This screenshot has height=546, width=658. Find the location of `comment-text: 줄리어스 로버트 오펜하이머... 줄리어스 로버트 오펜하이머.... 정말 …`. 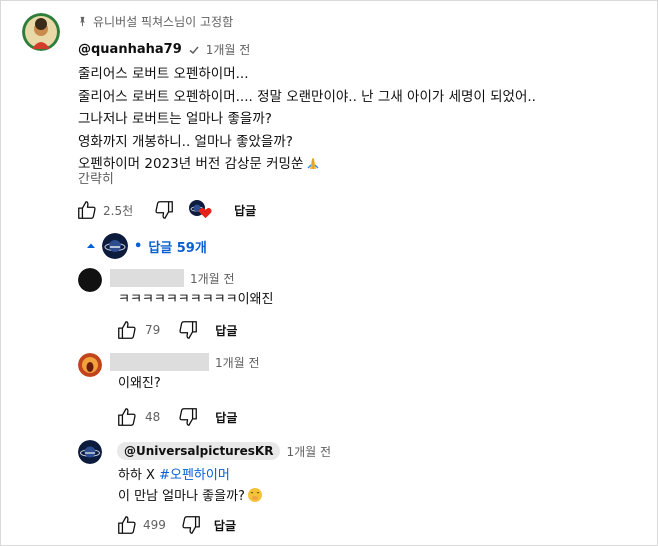

comment-text: 줄리어스 로버트 오펜하이머... 줄리어스 로버트 오펜하이머.... 정말 … is located at coordinates (307, 119).